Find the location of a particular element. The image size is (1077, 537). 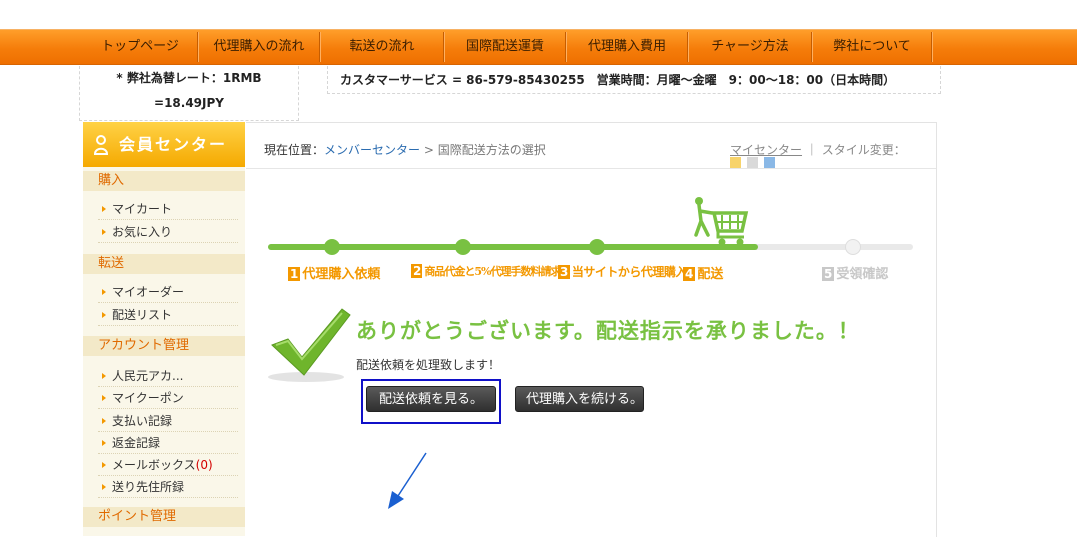

breadcrumb-link-member-center: メンバーセンター is located at coordinates (372, 150).